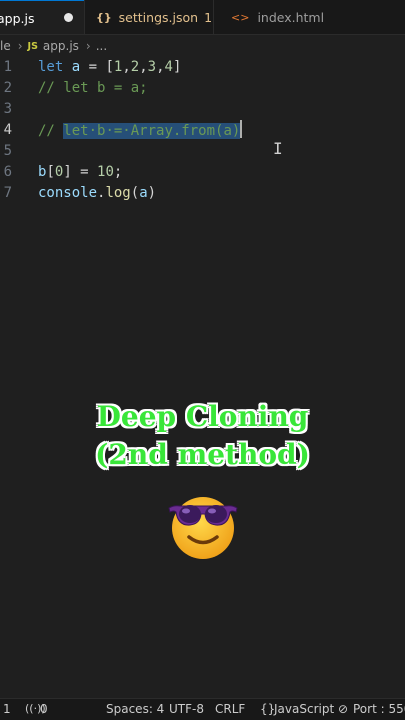 This screenshot has height=720, width=405. Describe the element at coordinates (140, 129) in the screenshot. I see `code-text: // let·b·=·Array.from(a)` at that location.